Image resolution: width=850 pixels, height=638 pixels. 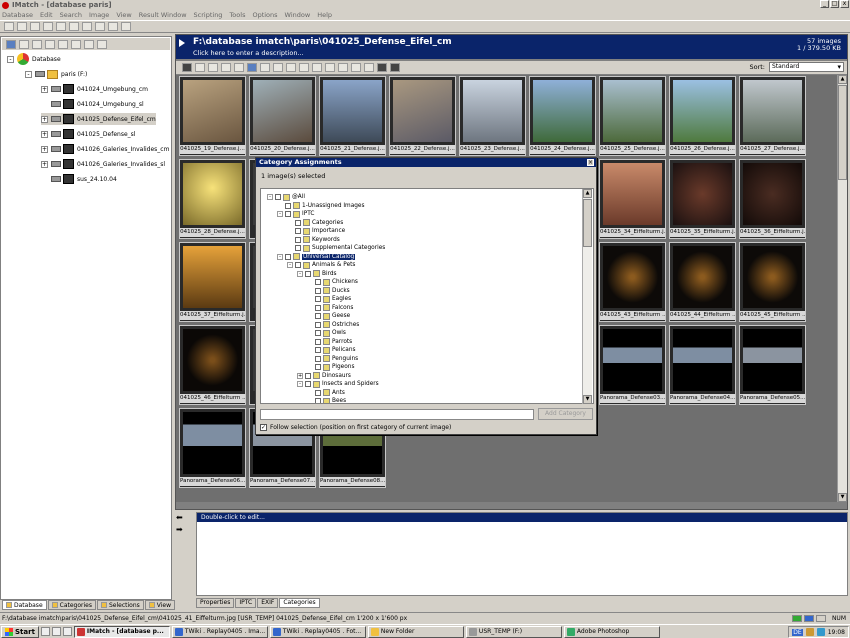 I want to click on tag-icon, so click(x=304, y=67).